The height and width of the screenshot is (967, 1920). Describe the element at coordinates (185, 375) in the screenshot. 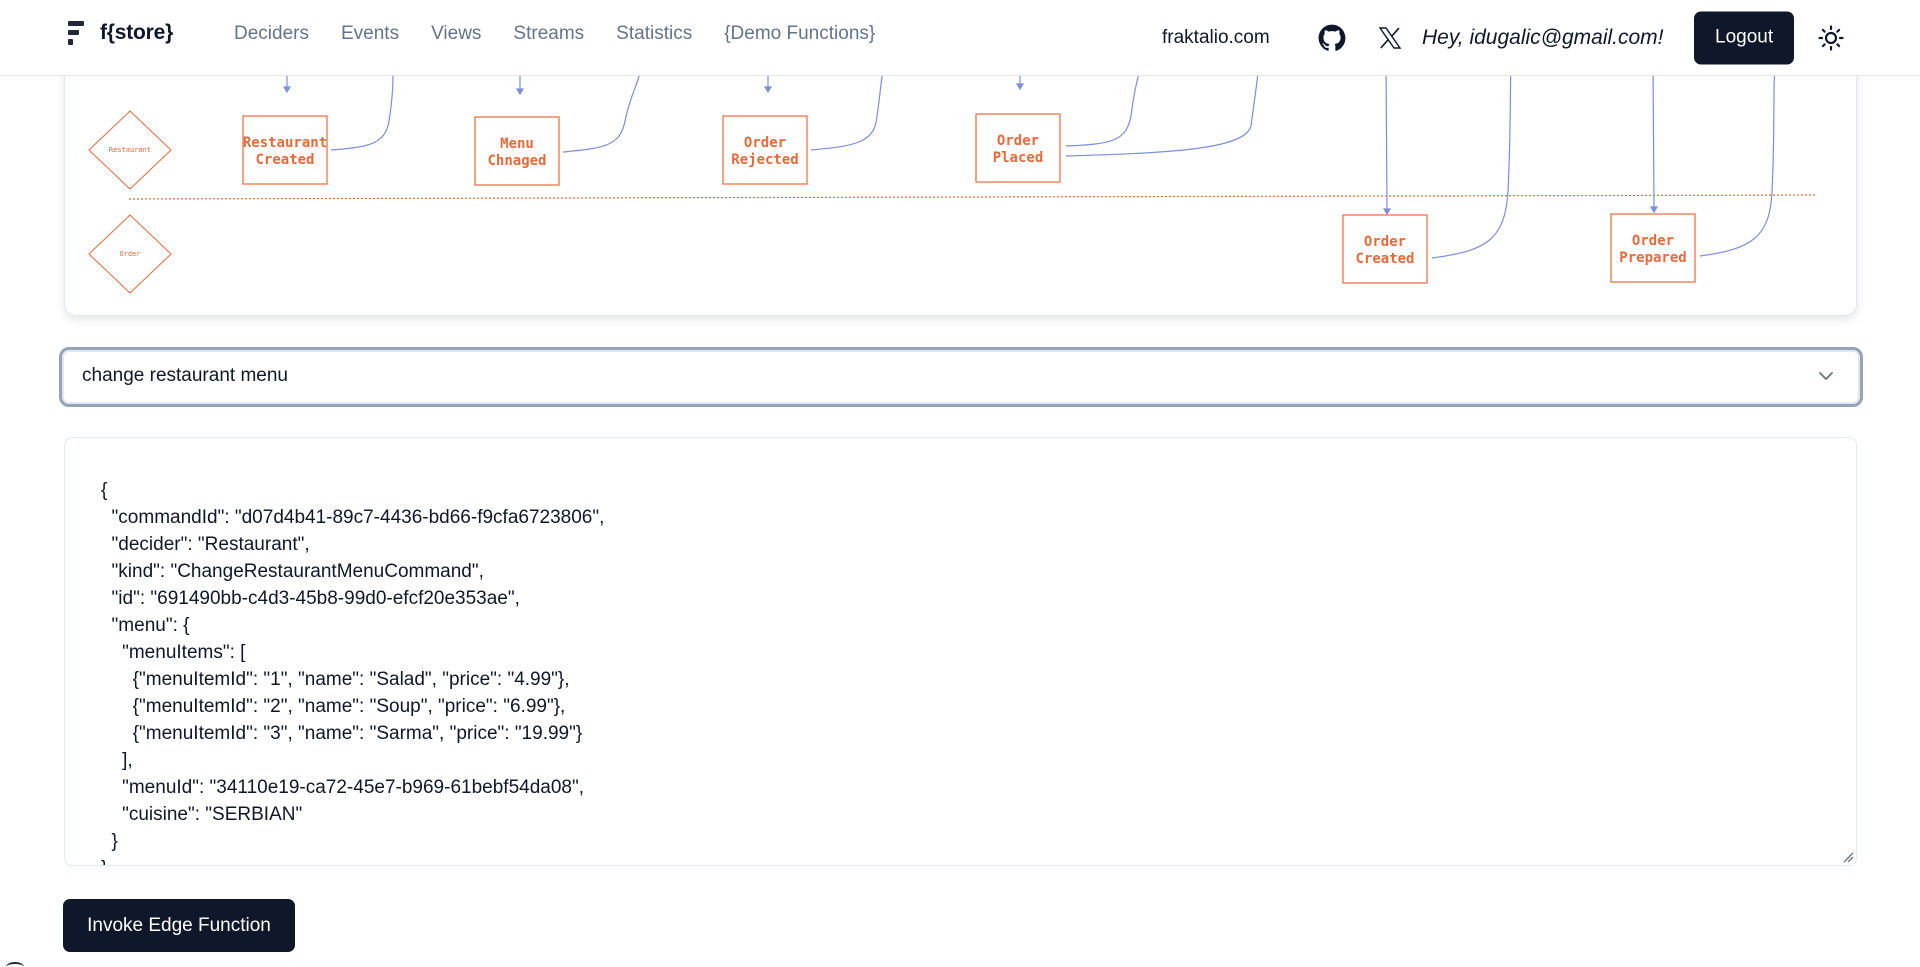

I see `command-select-value: change restaurant menu` at that location.